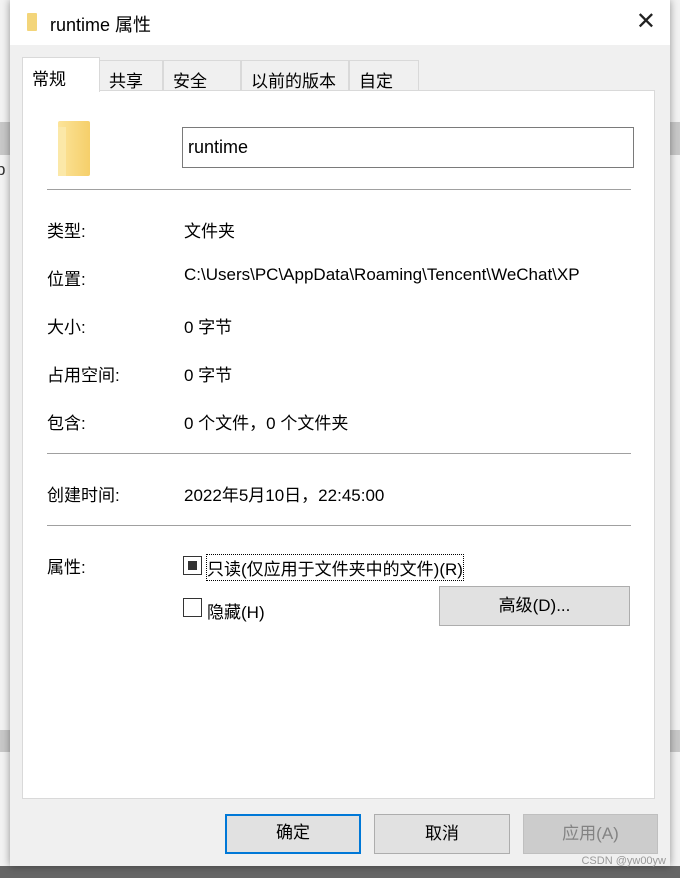  Describe the element at coordinates (192, 565) in the screenshot. I see `readonly-checkbox` at that location.